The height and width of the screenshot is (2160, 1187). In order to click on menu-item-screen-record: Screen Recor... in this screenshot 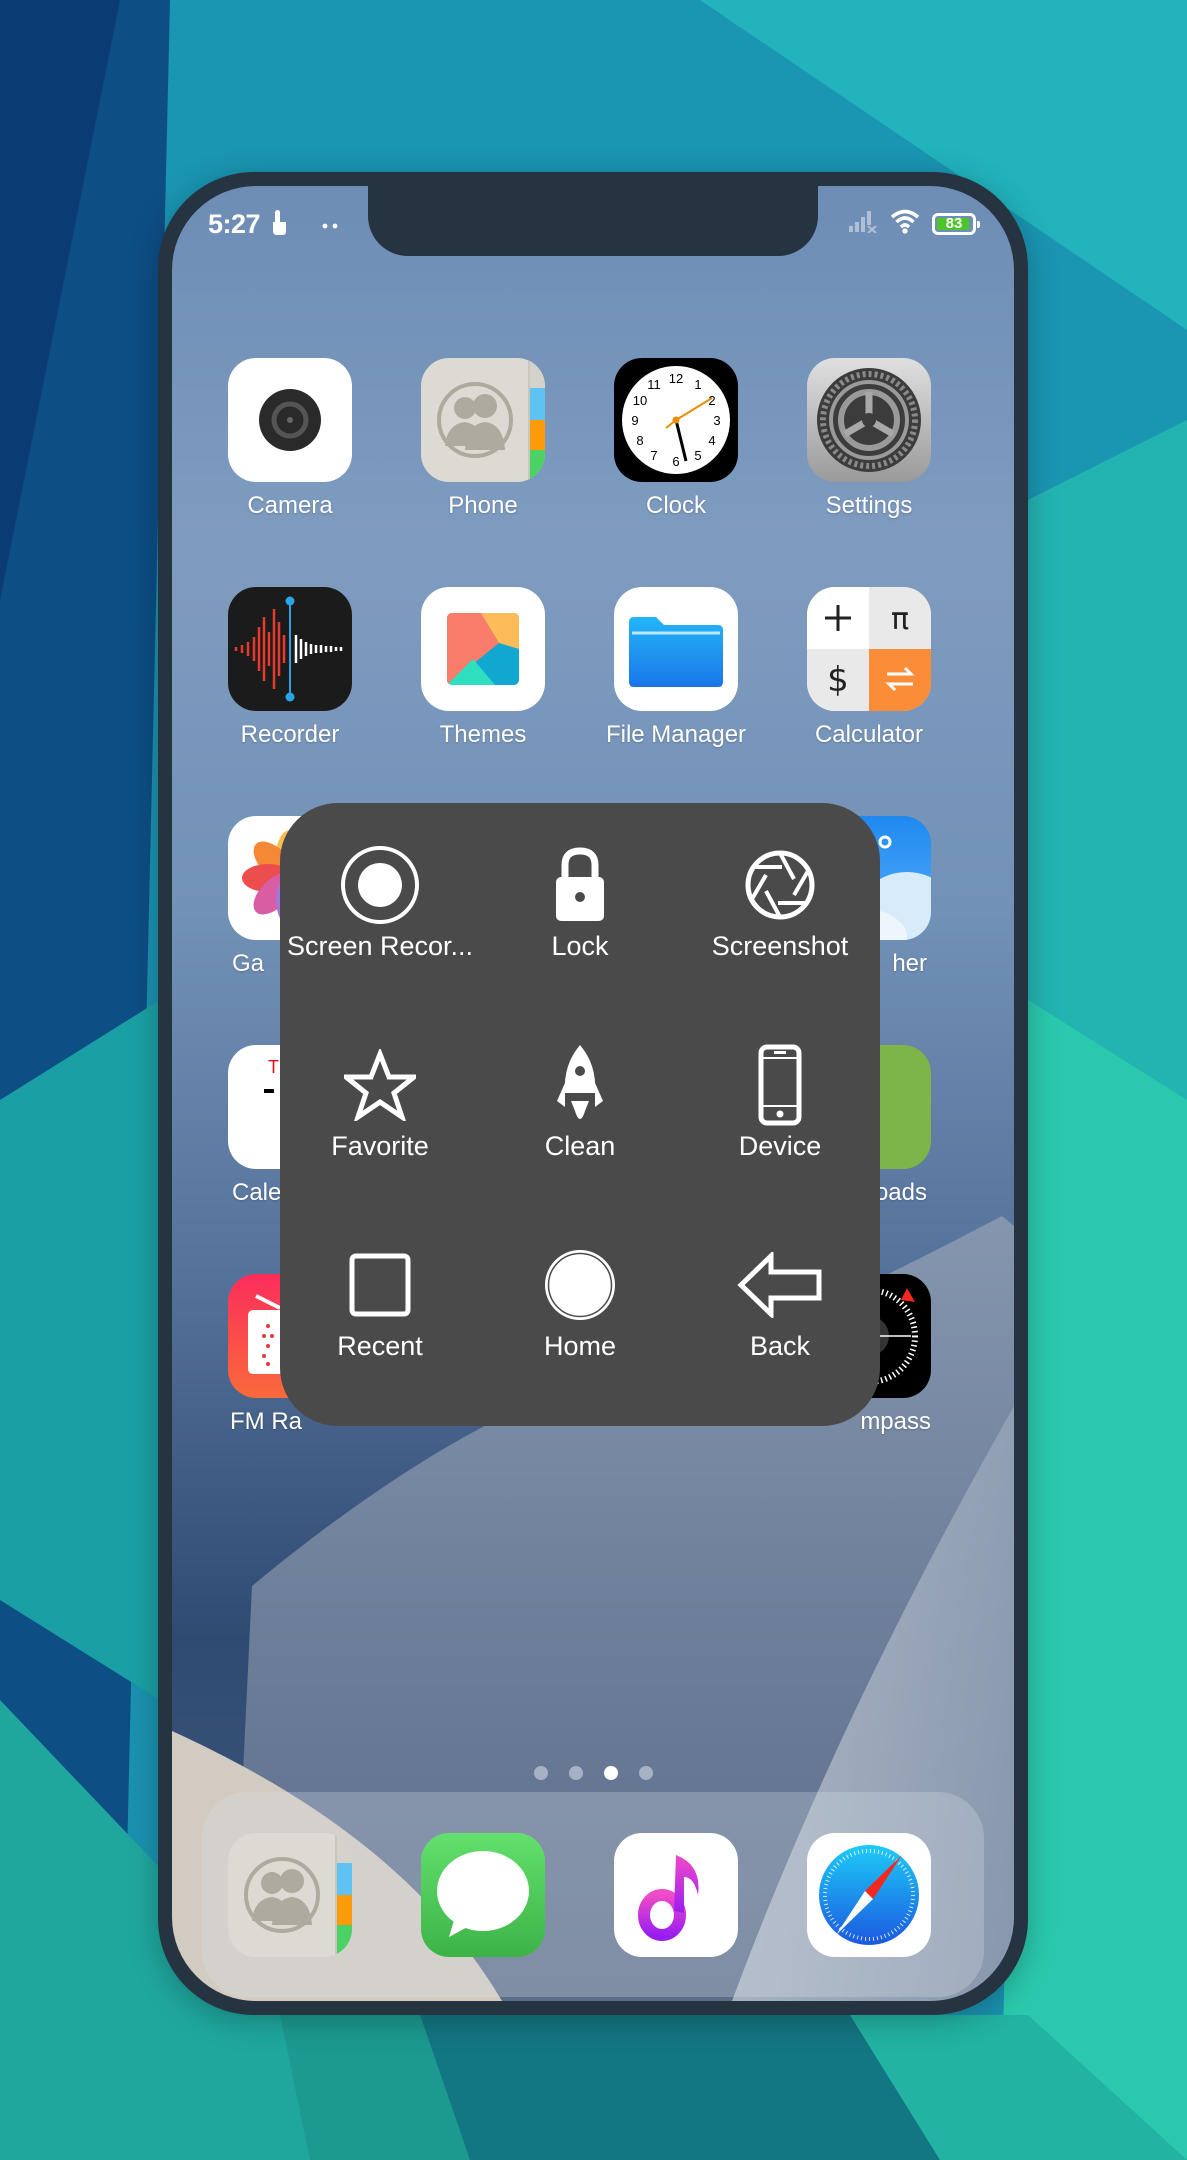, I will do `click(380, 903)`.